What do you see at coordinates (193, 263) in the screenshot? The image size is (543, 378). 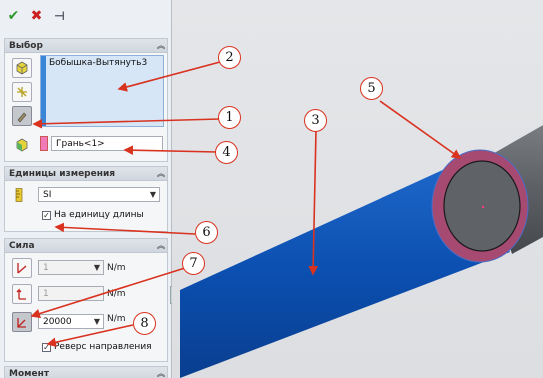 I see `callout-marker-7: 7` at bounding box center [193, 263].